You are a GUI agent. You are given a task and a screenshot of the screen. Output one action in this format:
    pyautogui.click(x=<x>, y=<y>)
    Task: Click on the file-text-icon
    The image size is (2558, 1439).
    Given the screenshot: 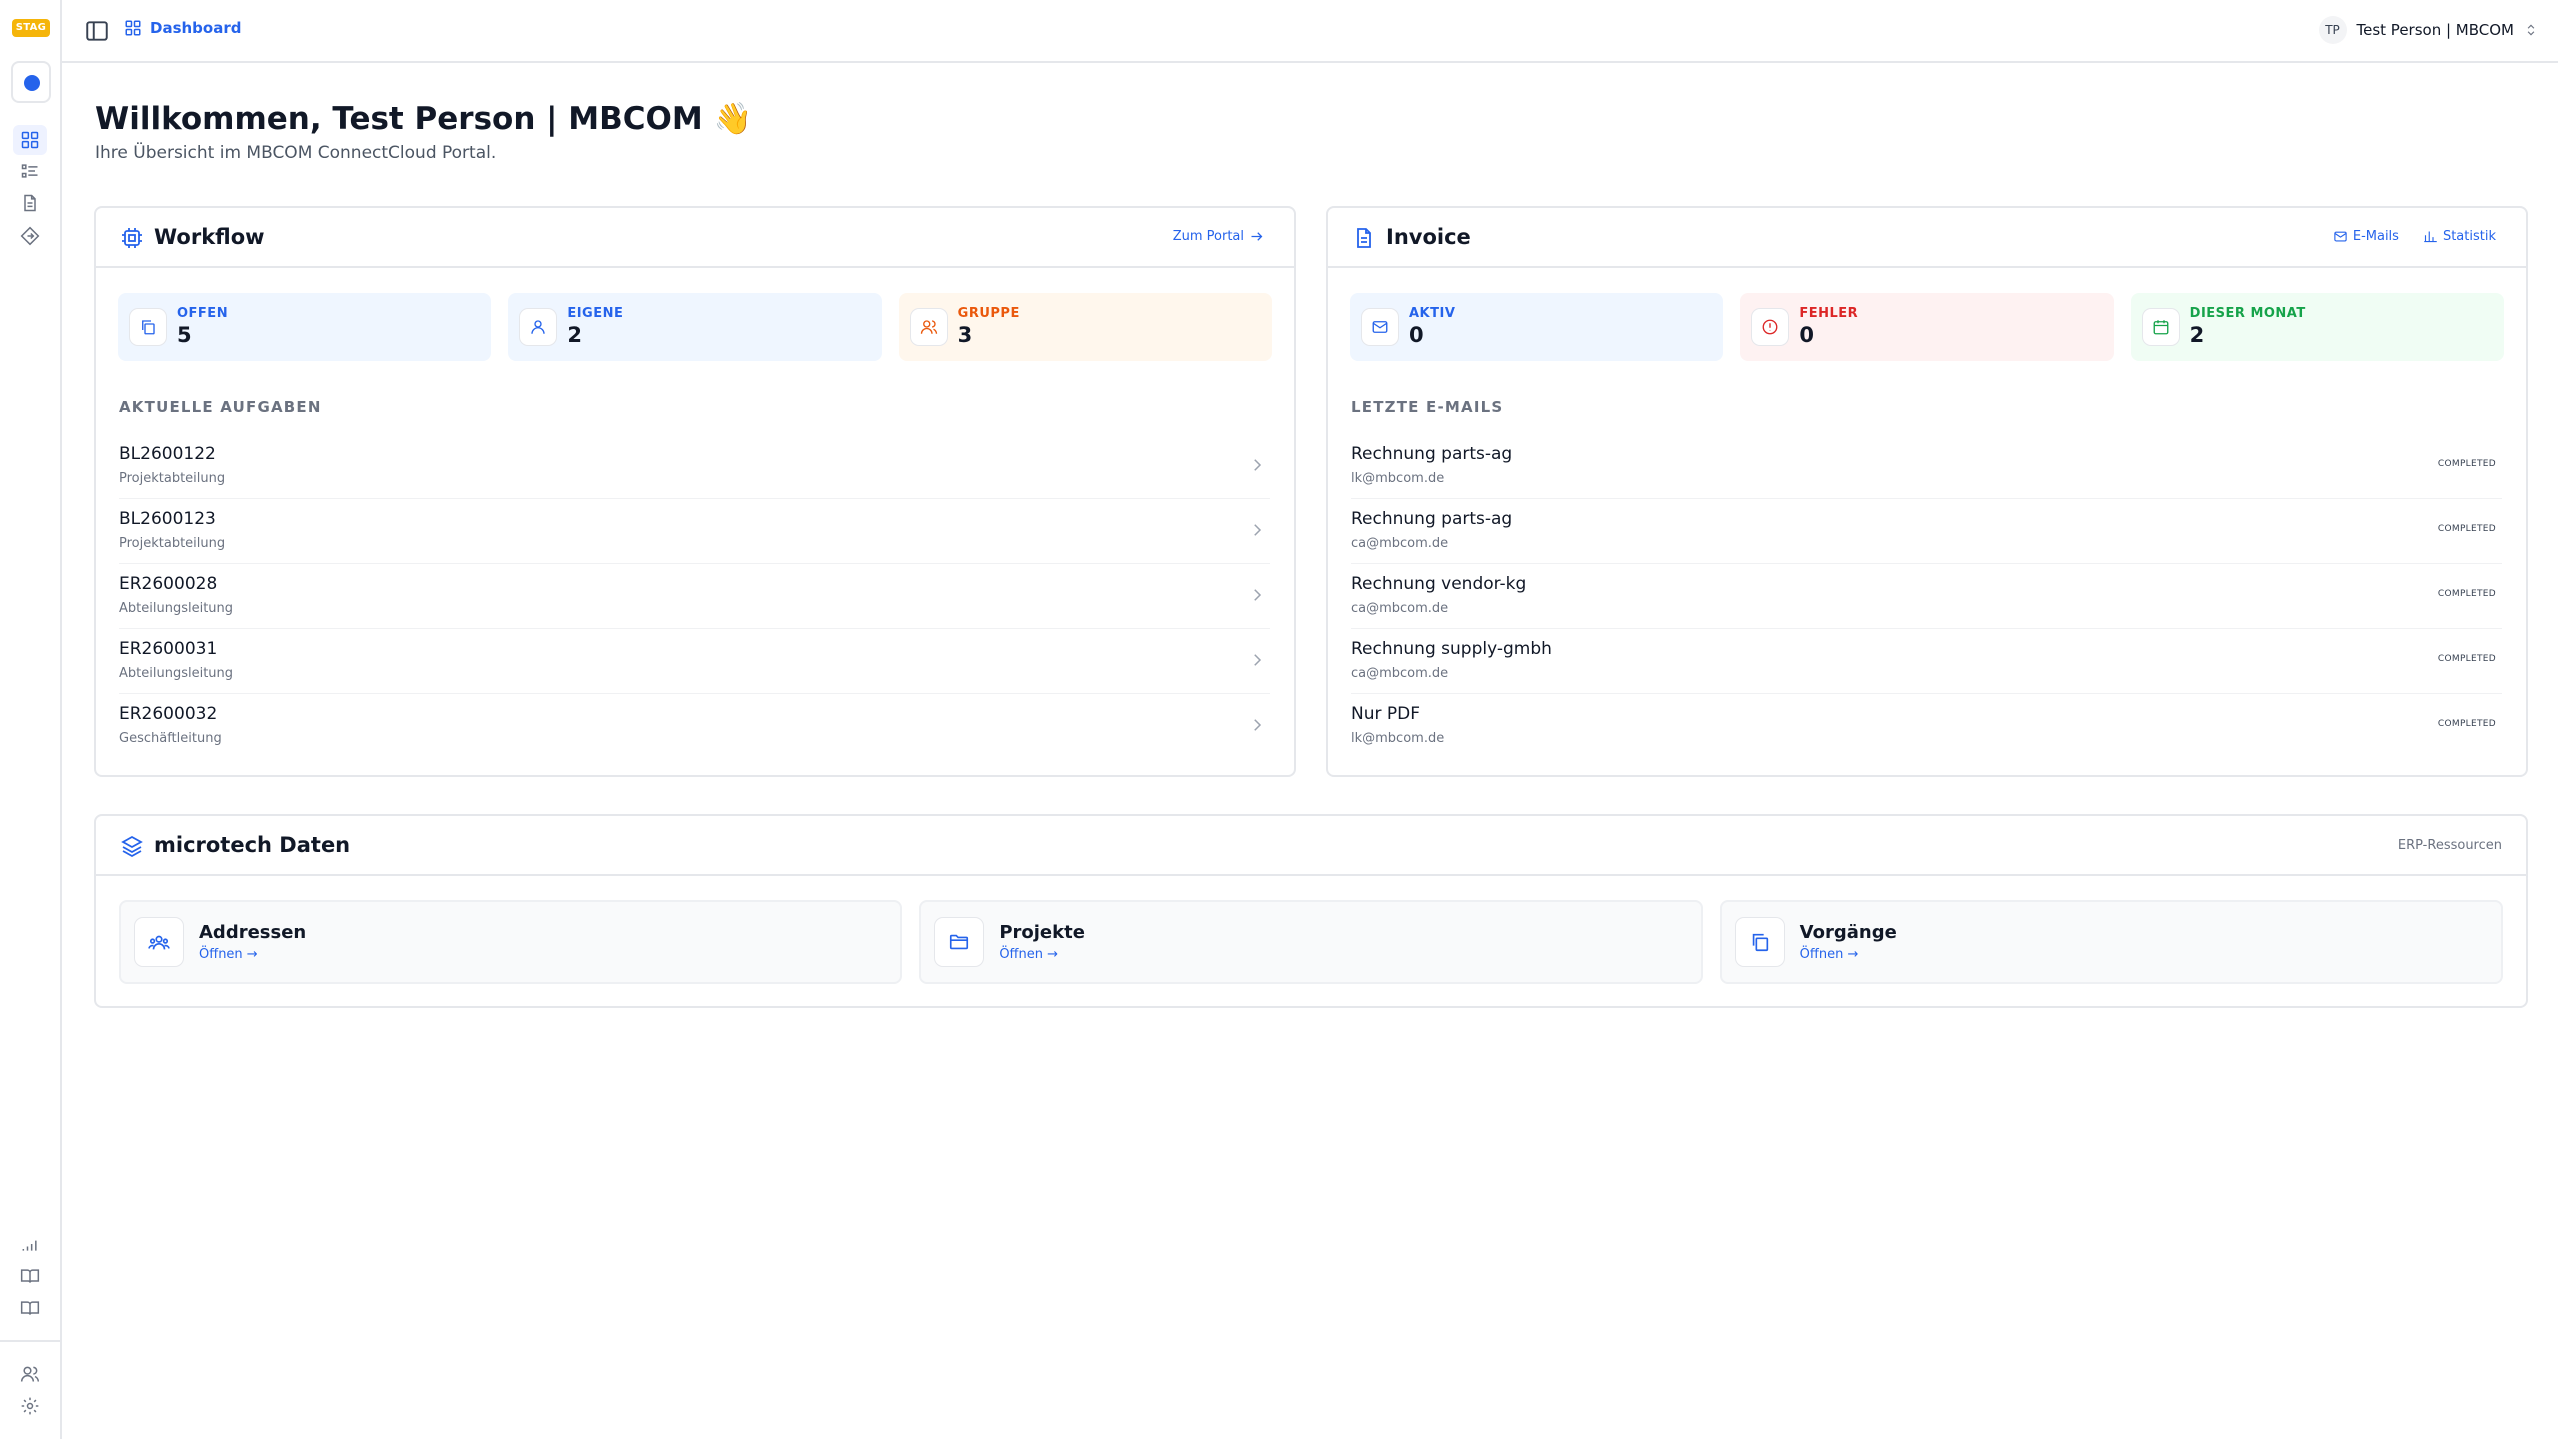 What is the action you would take?
    pyautogui.click(x=1364, y=238)
    